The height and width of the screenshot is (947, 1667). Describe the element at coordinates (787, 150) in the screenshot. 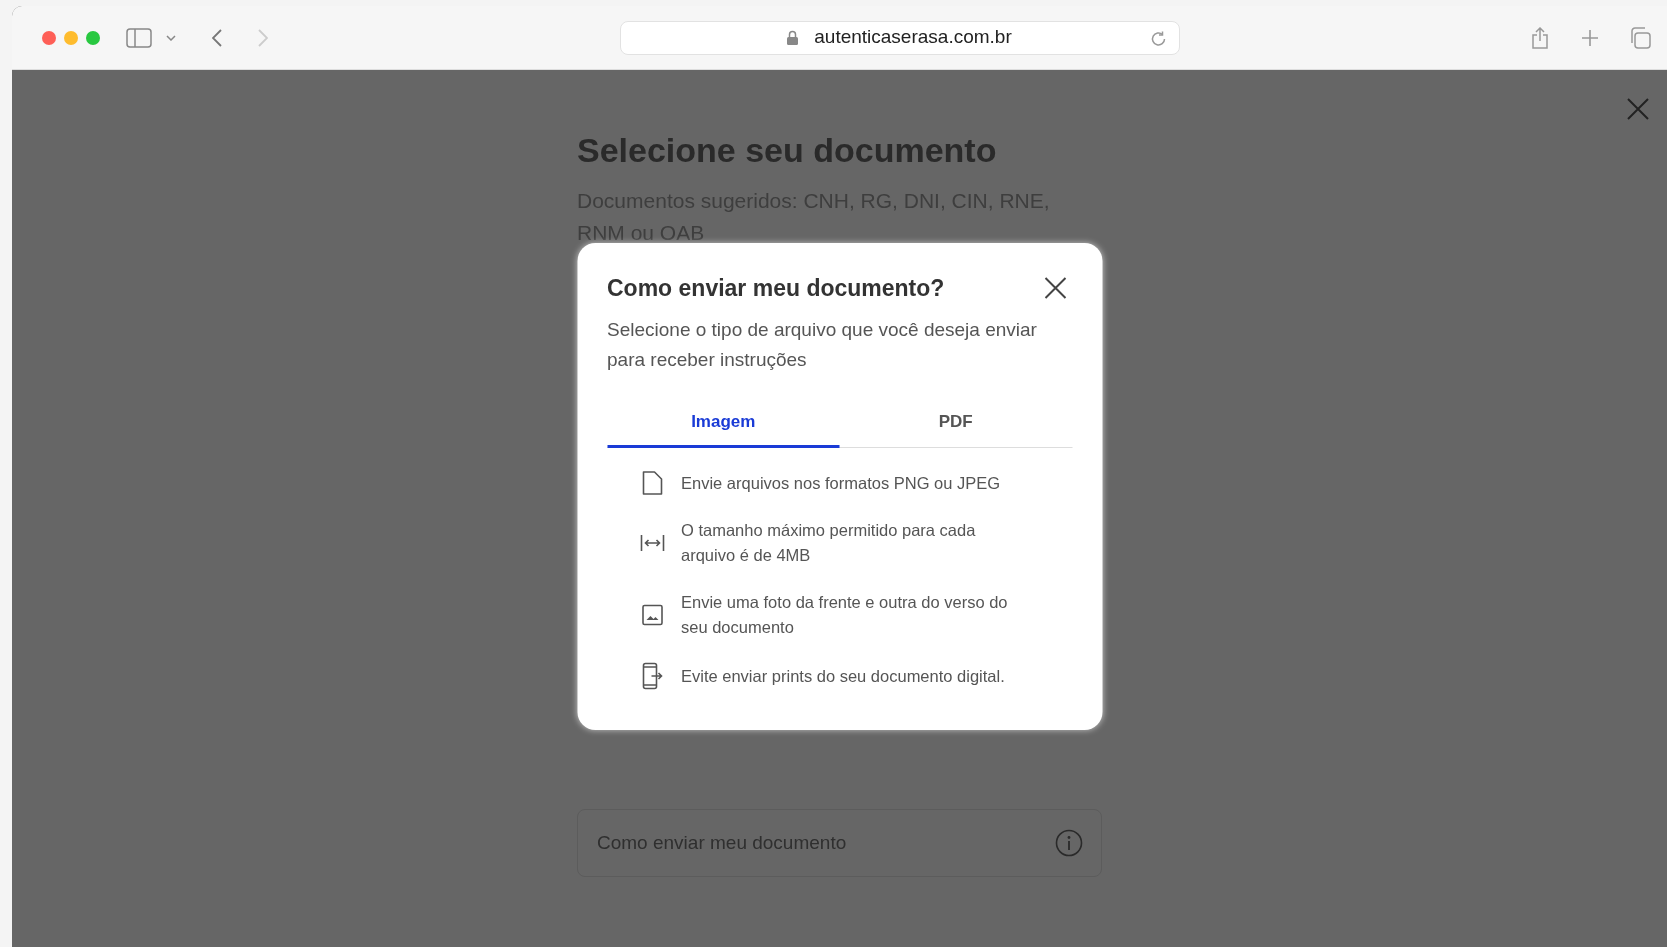

I see `page-title: Selecione seu documento` at that location.